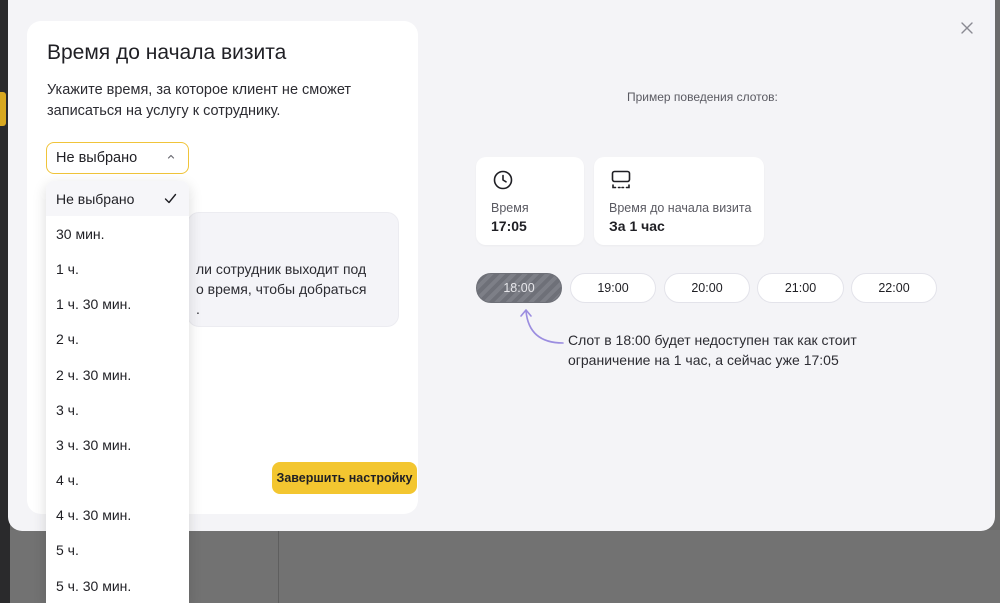 The width and height of the screenshot is (1000, 603). What do you see at coordinates (117, 233) in the screenshot?
I see `dropdown-option: 30 мин.` at bounding box center [117, 233].